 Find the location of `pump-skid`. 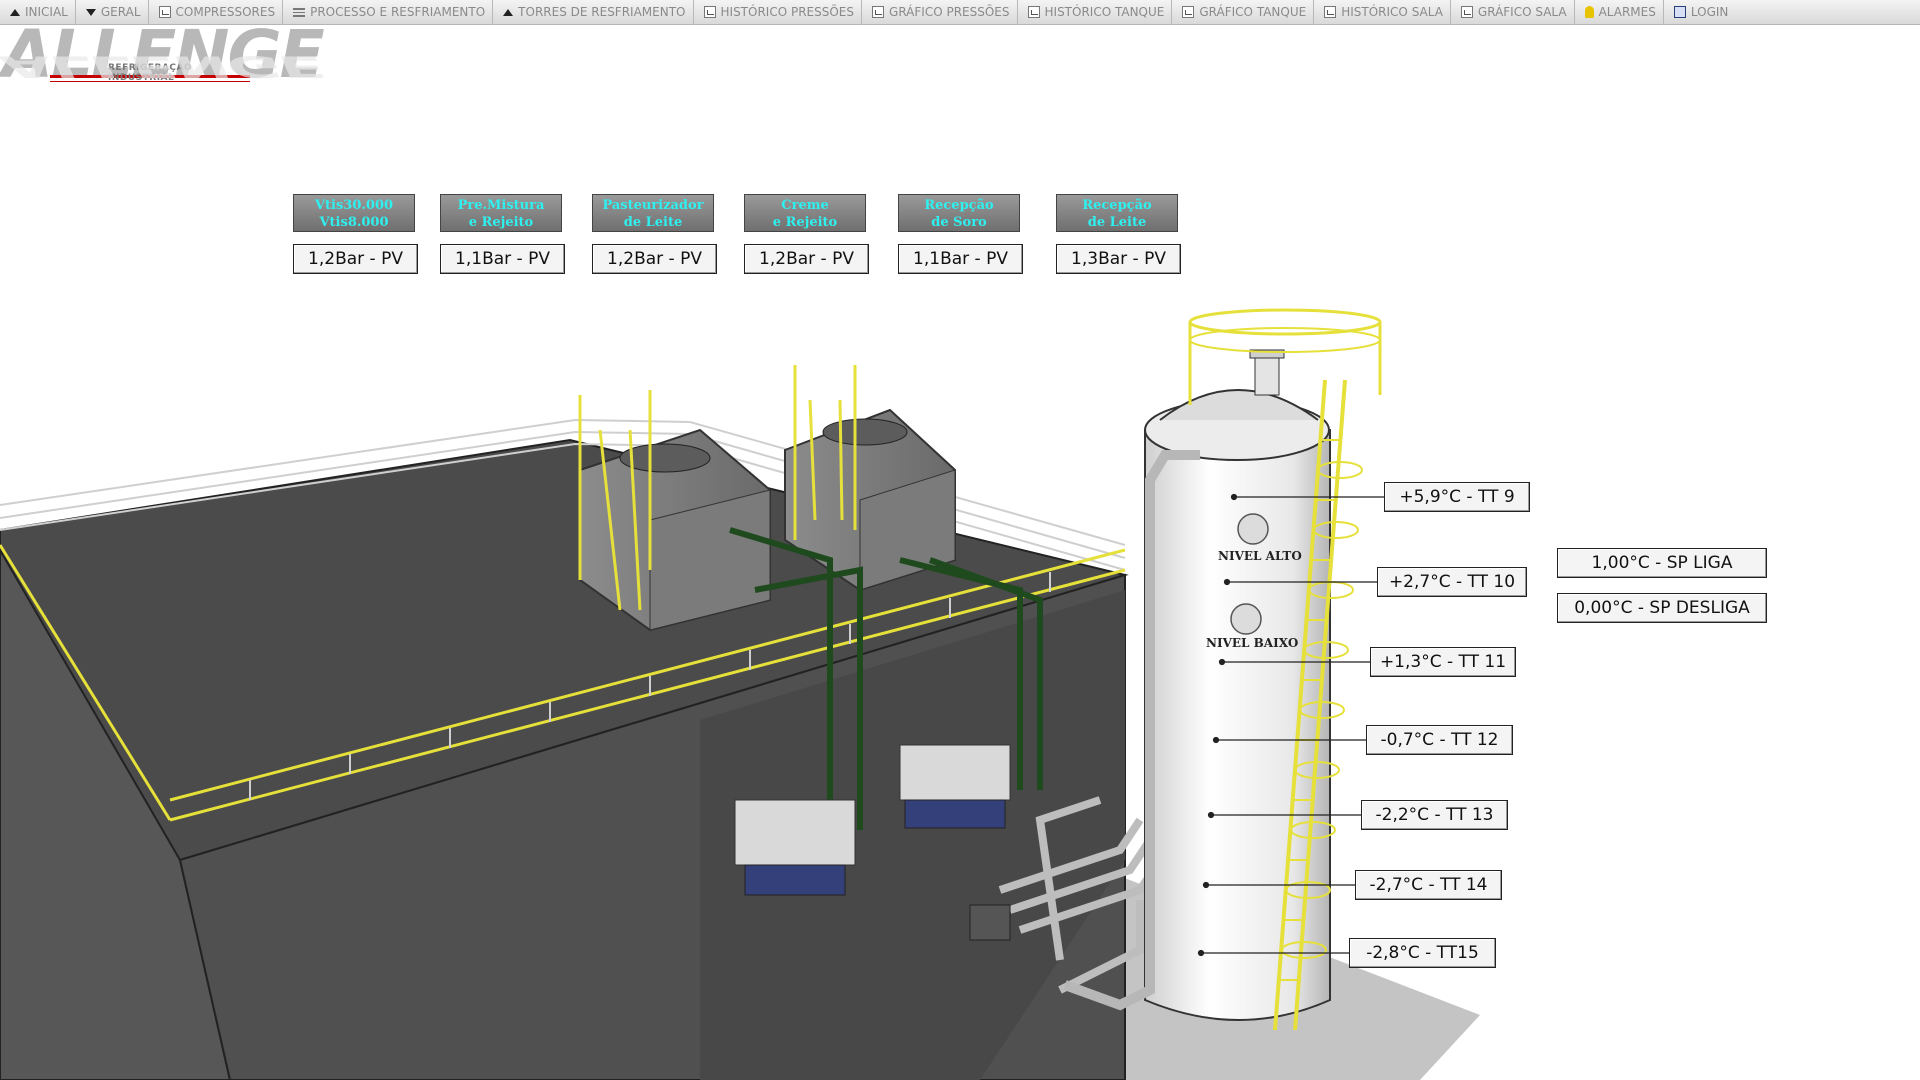

pump-skid is located at coordinates (990, 922).